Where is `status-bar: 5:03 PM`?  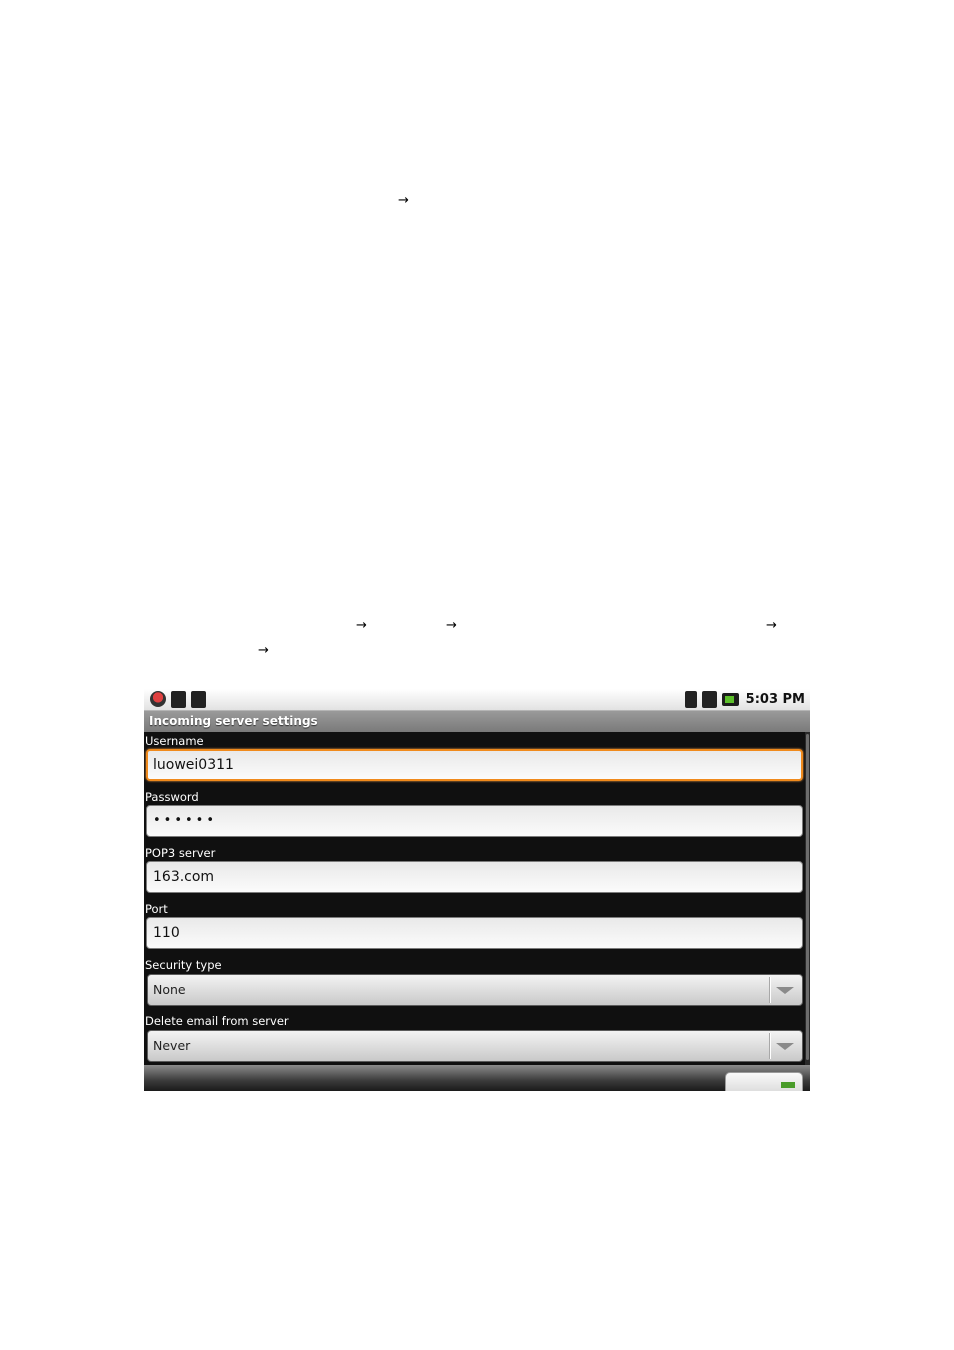
status-bar: 5:03 PM is located at coordinates (477, 700).